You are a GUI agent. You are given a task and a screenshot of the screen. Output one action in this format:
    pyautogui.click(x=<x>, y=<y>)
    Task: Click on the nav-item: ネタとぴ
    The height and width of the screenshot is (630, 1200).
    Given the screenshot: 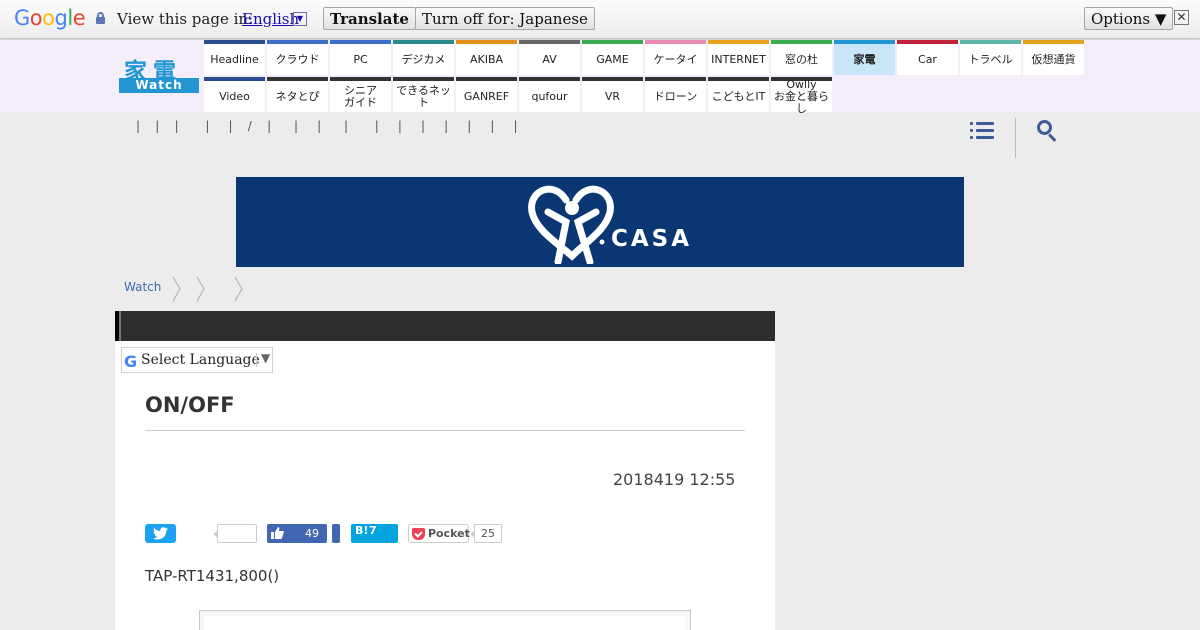 What is the action you would take?
    pyautogui.click(x=297, y=94)
    